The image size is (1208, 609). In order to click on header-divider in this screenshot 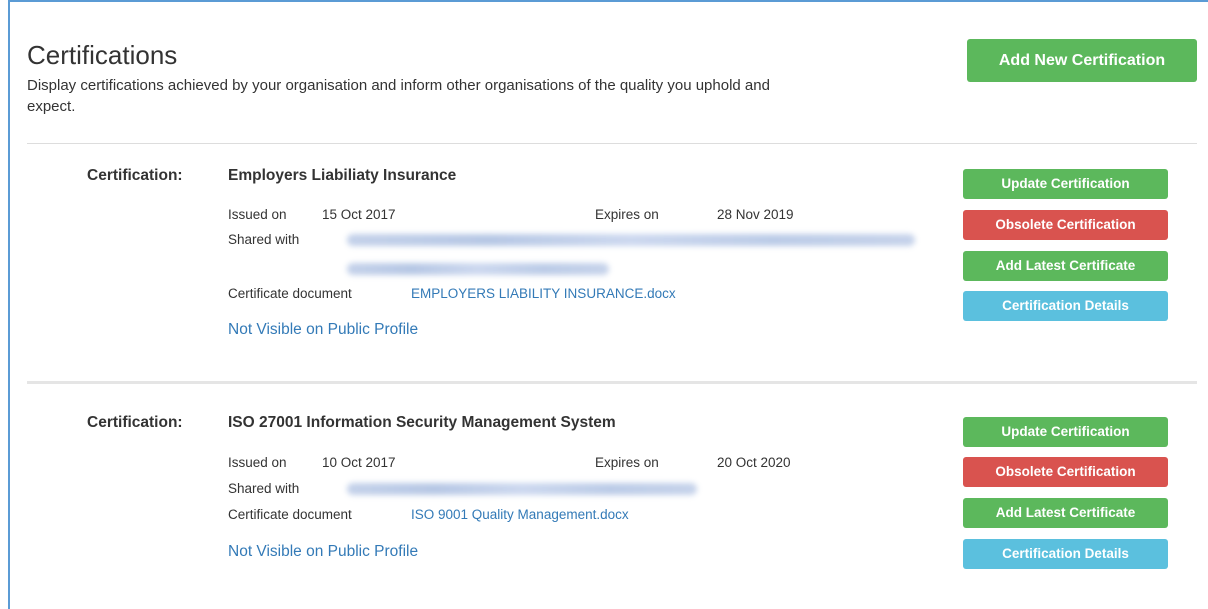, I will do `click(612, 143)`.